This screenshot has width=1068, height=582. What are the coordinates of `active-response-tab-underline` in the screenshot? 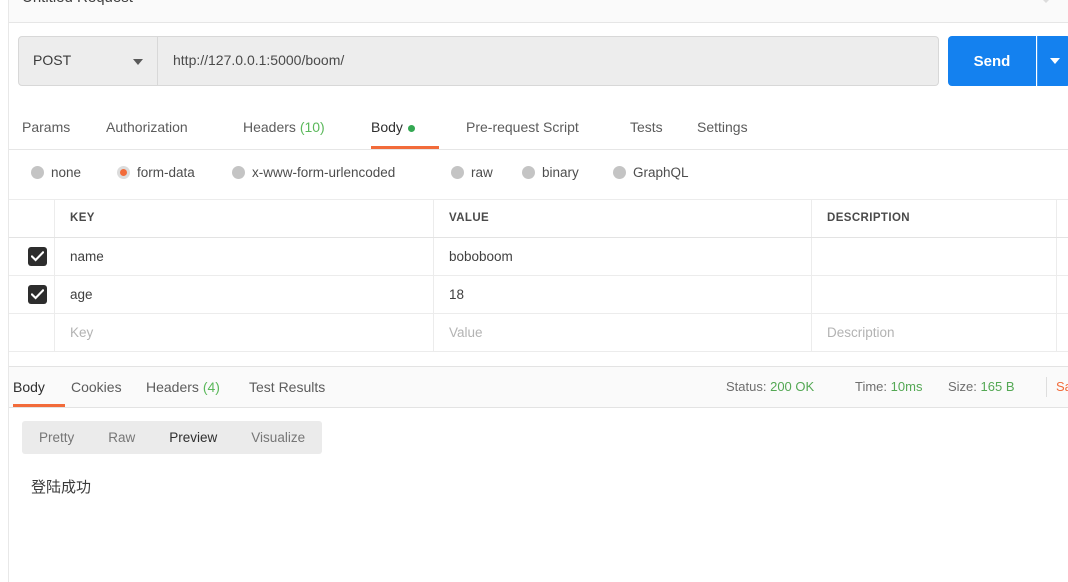 It's located at (39, 405).